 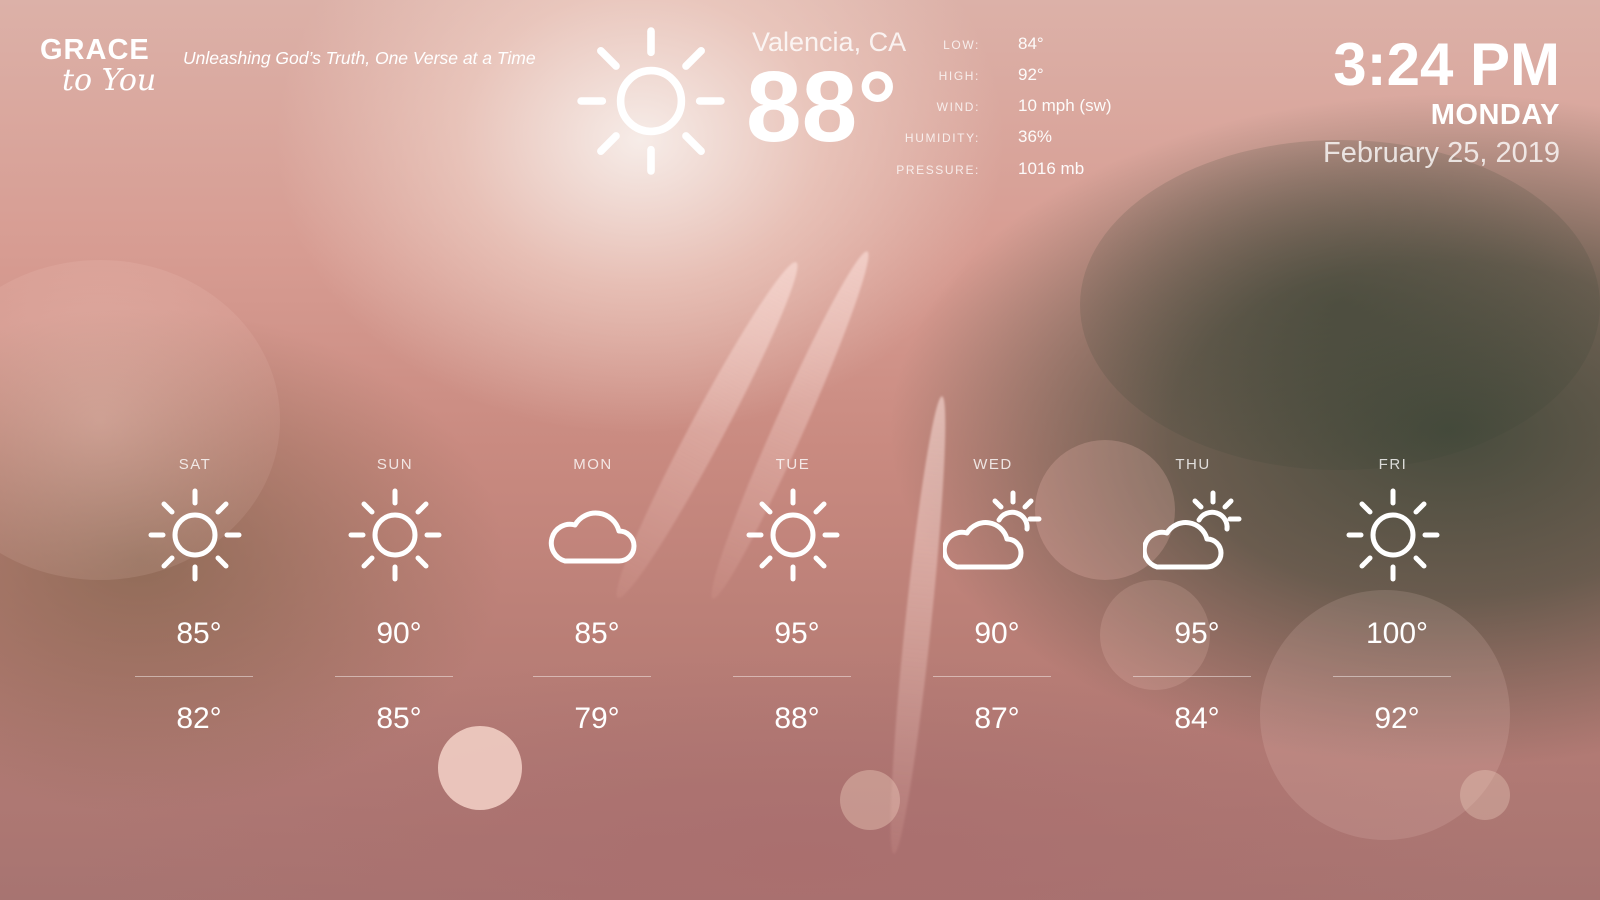 What do you see at coordinates (593, 464) in the screenshot?
I see `forecast-day-name: MON` at bounding box center [593, 464].